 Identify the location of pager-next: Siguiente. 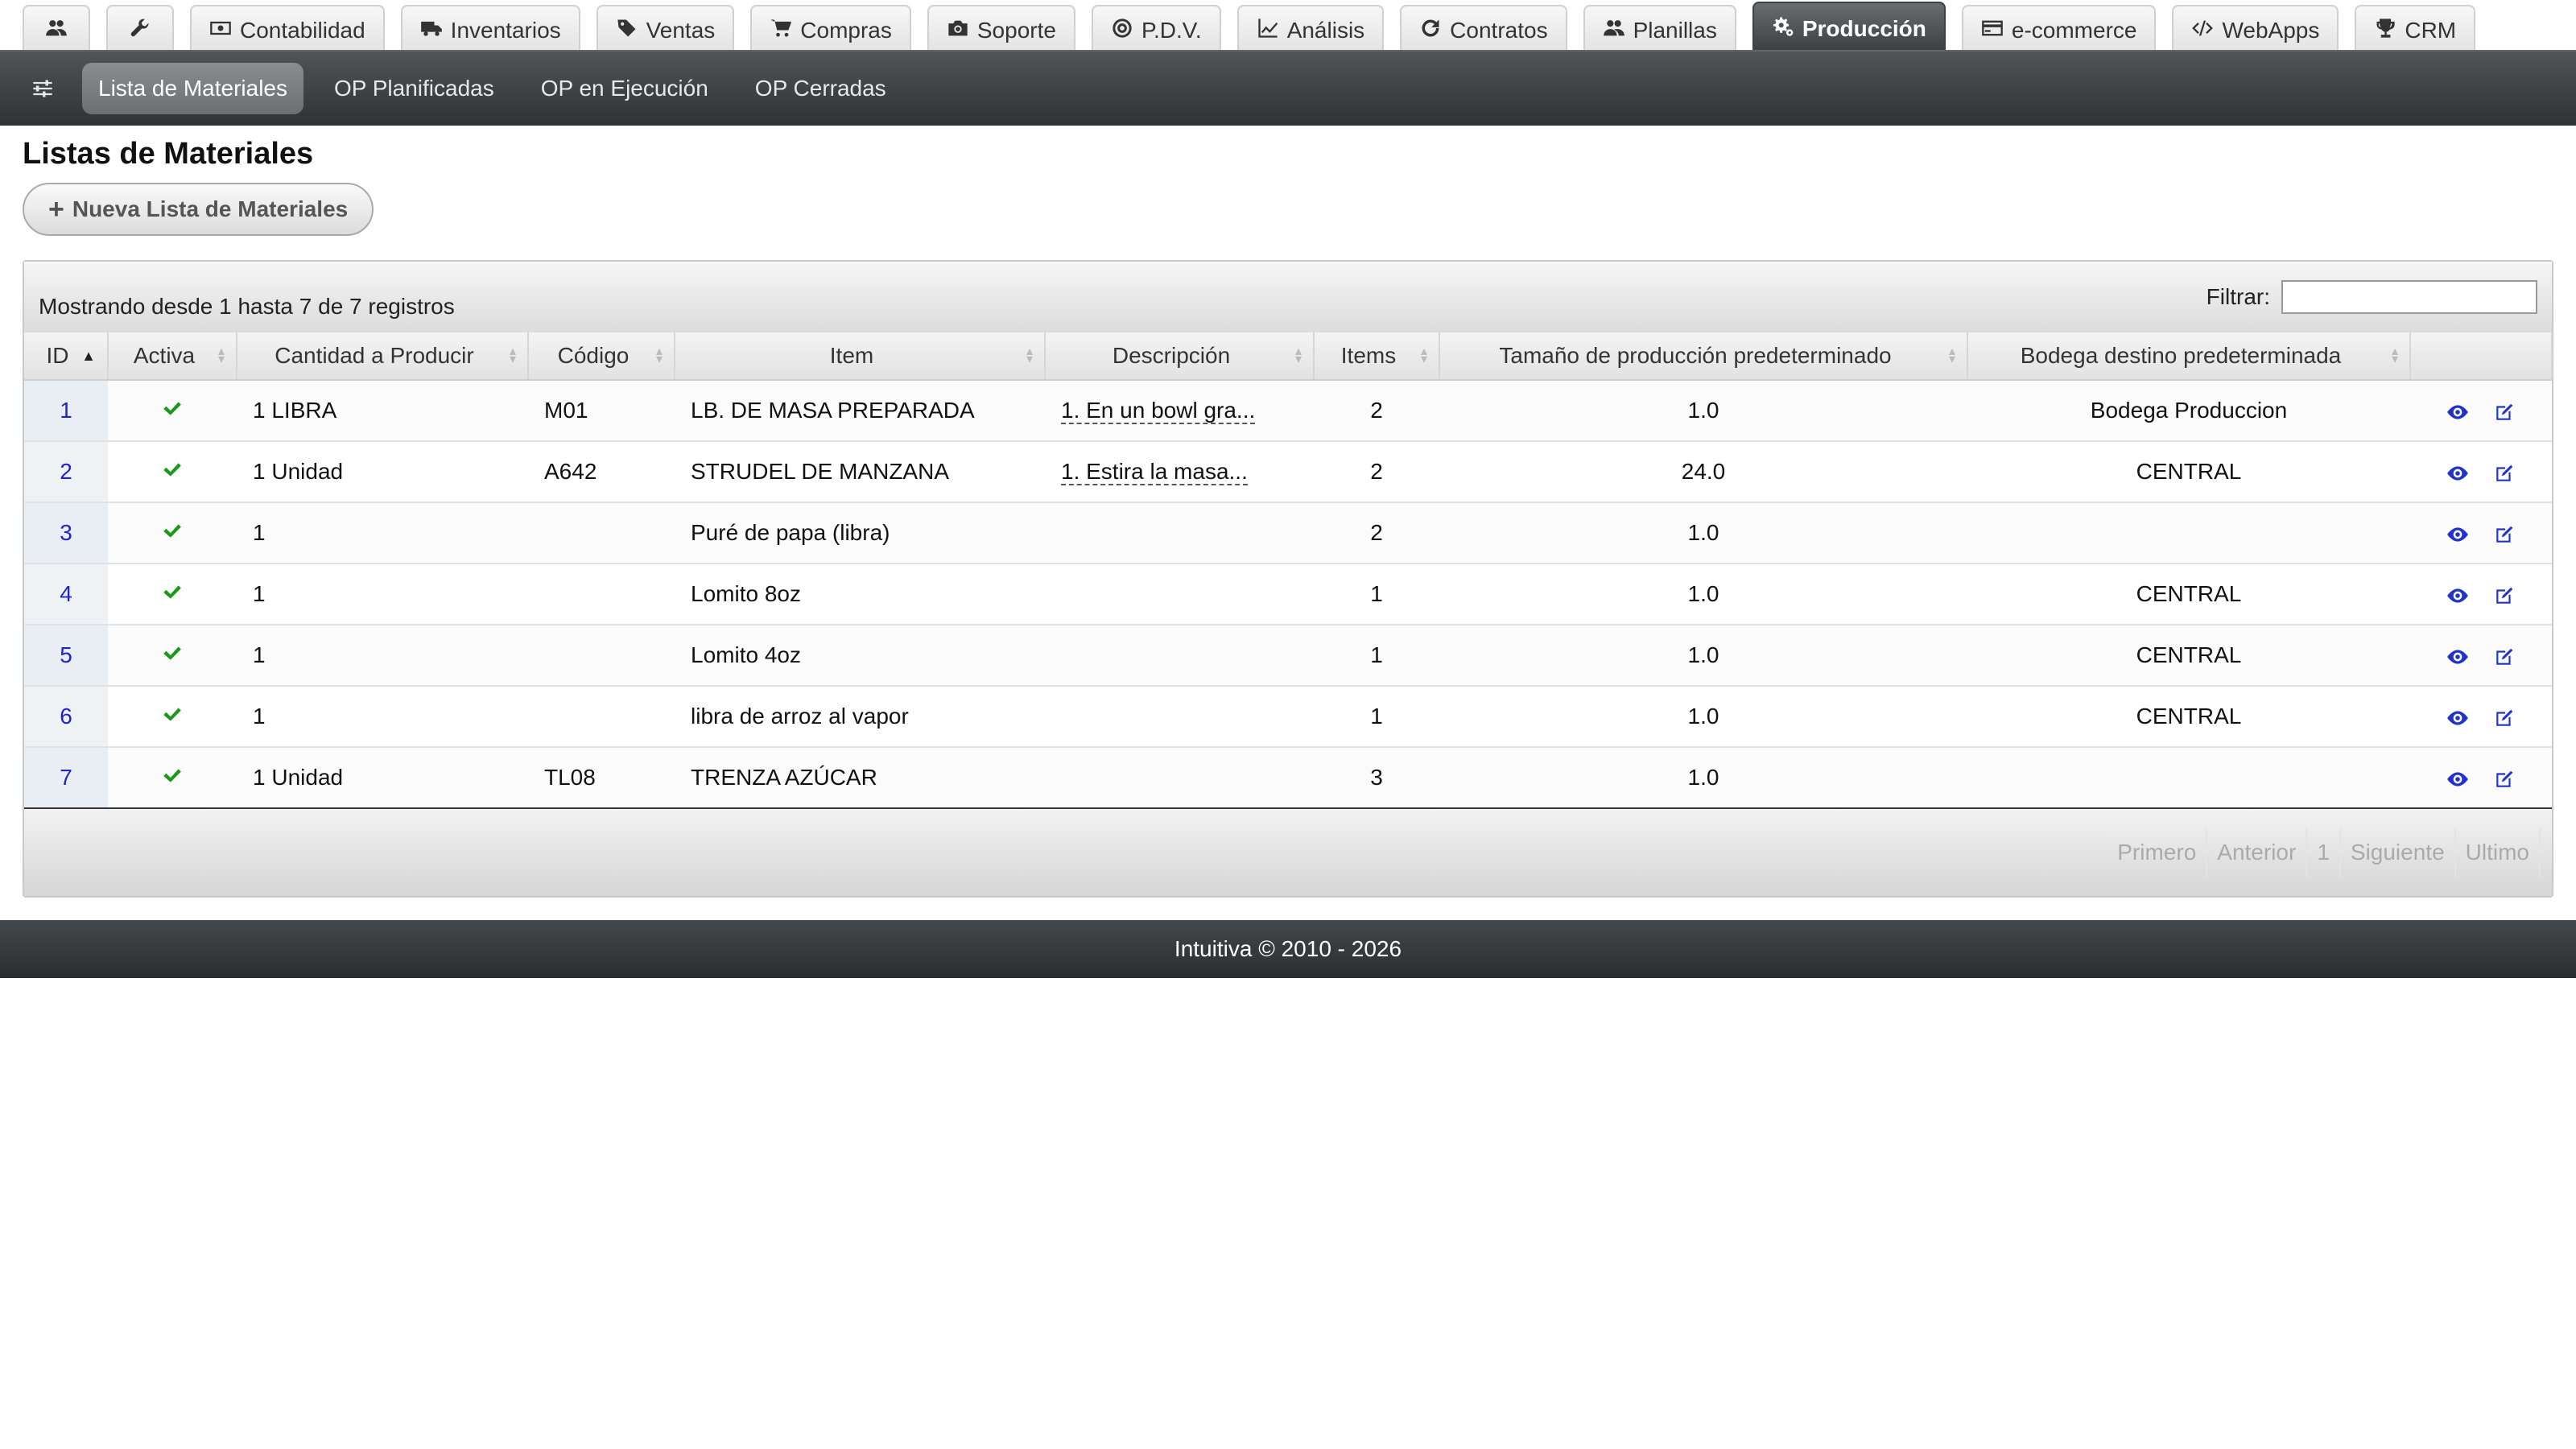
(2398, 852).